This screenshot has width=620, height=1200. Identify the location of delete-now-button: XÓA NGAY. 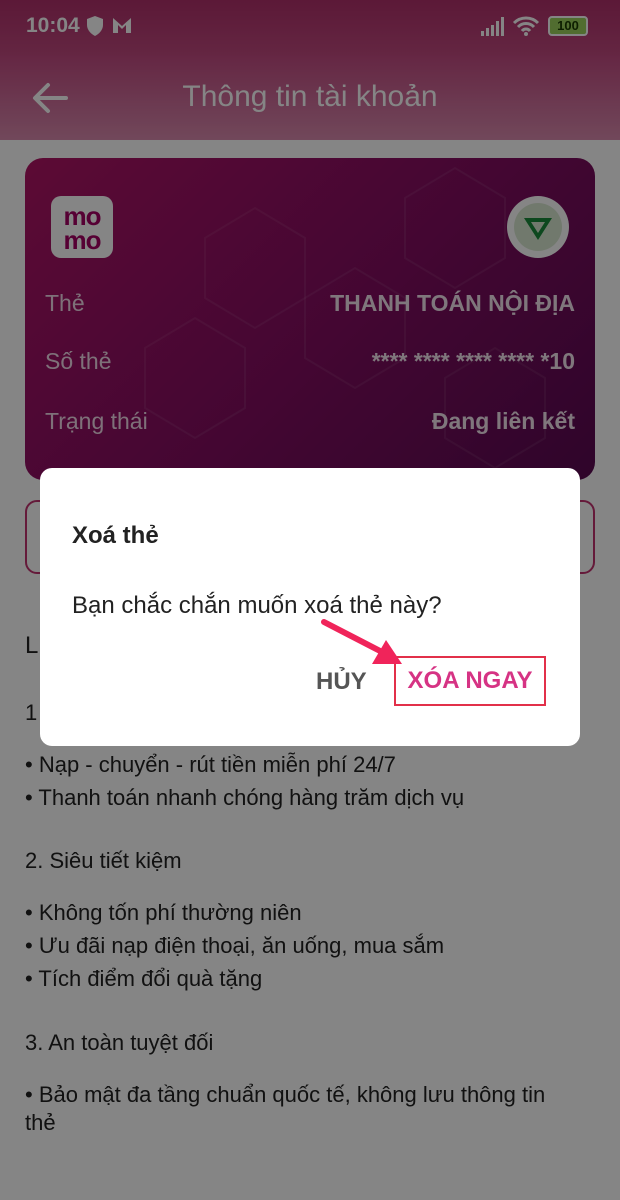
(470, 681).